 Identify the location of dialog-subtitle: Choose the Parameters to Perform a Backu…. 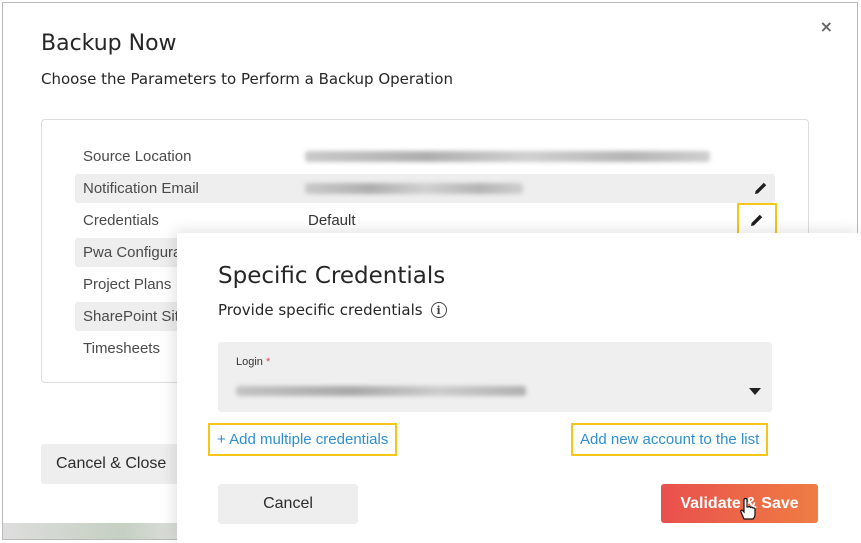
(247, 79).